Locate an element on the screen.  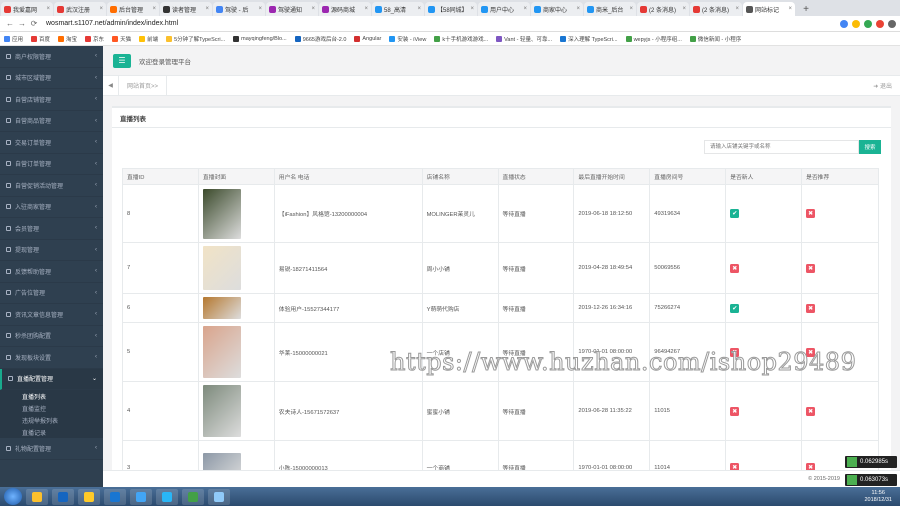
sidebar-item: 自营店铺管理 ‹ is located at coordinates (51, 100).